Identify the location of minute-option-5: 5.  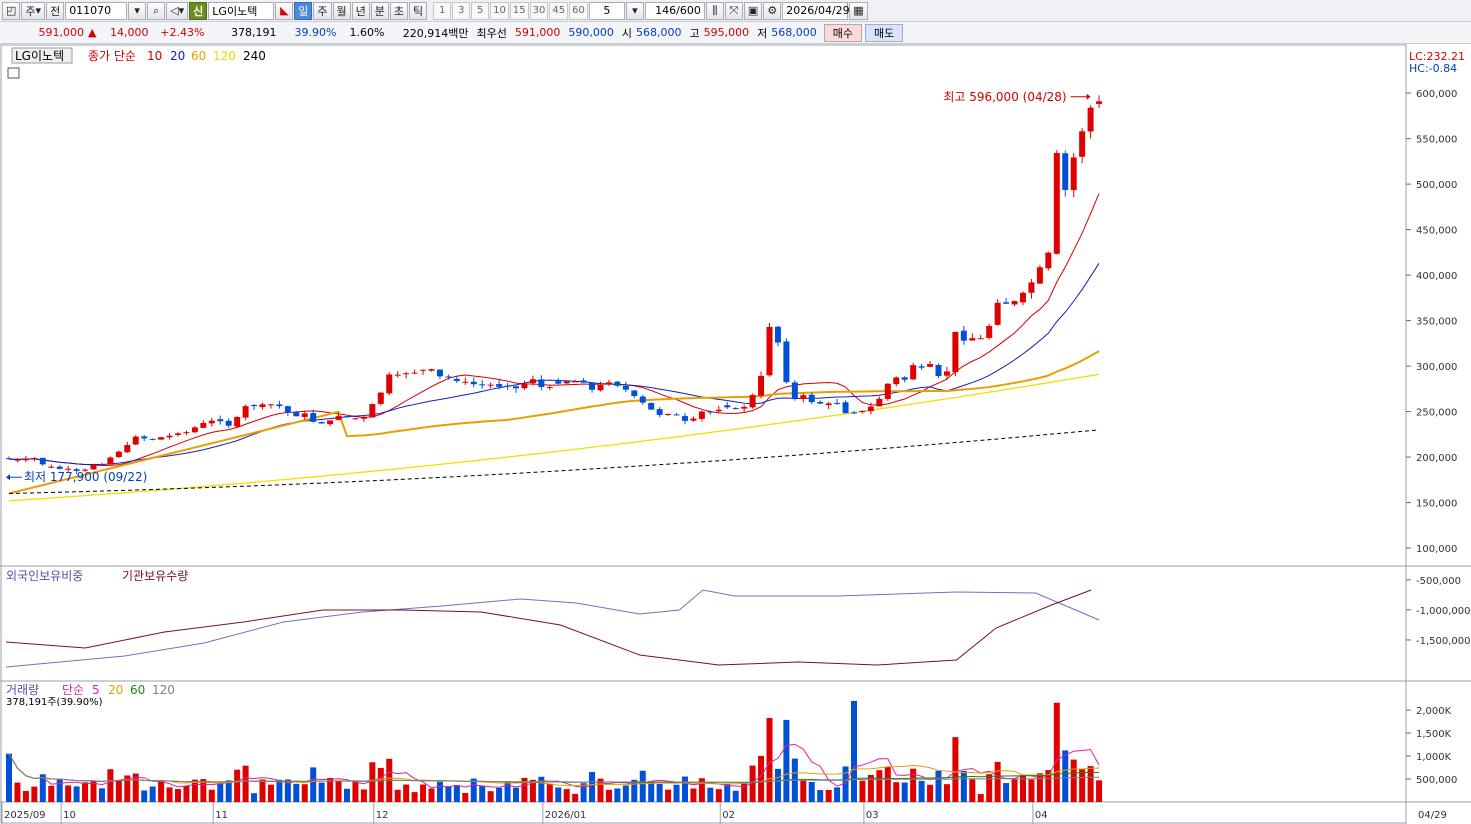
(480, 10).